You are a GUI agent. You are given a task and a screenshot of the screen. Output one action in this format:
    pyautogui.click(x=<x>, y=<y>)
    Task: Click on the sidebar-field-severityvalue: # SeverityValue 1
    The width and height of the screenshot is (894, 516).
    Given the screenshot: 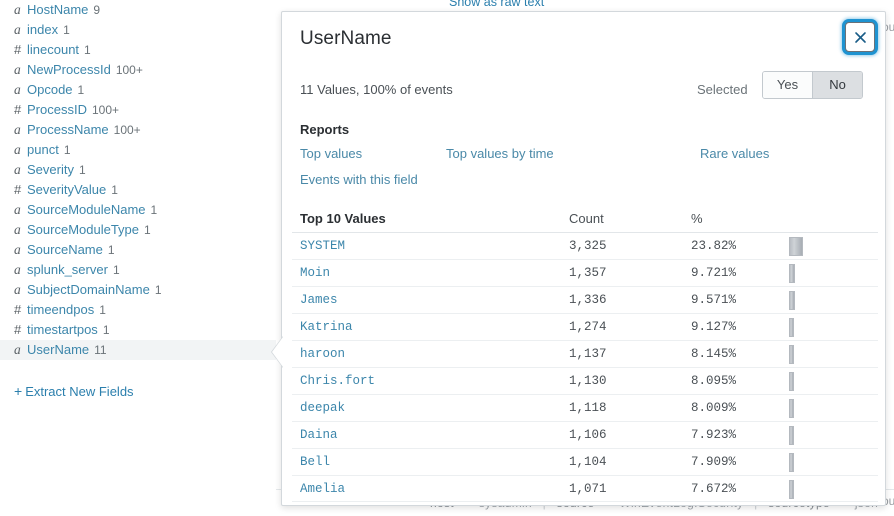 What is the action you would take?
    pyautogui.click(x=138, y=190)
    